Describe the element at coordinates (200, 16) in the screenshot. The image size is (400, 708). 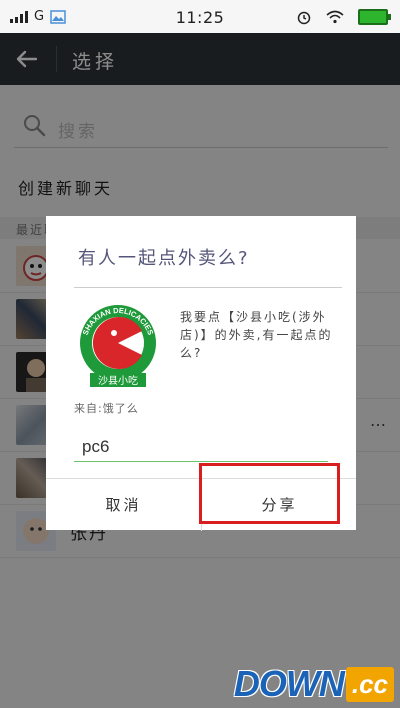
I see `status-bar: G 11:25` at that location.